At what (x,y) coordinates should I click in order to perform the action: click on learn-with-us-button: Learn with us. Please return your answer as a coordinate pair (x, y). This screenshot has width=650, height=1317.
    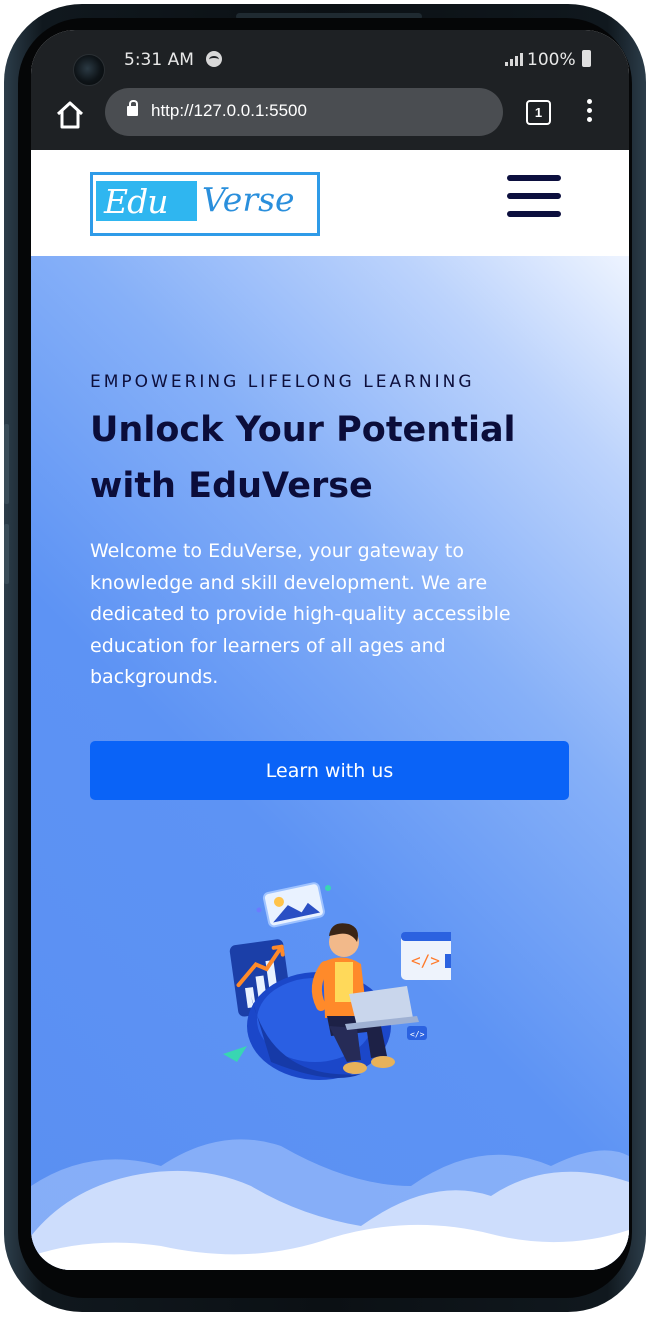
    Looking at the image, I should click on (329, 770).